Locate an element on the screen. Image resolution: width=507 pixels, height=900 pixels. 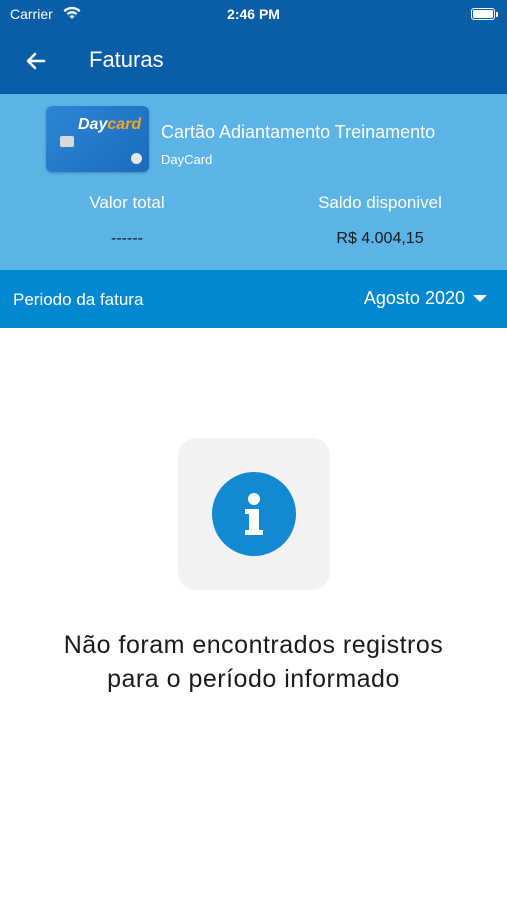
card-brand-icon is located at coordinates (136, 158).